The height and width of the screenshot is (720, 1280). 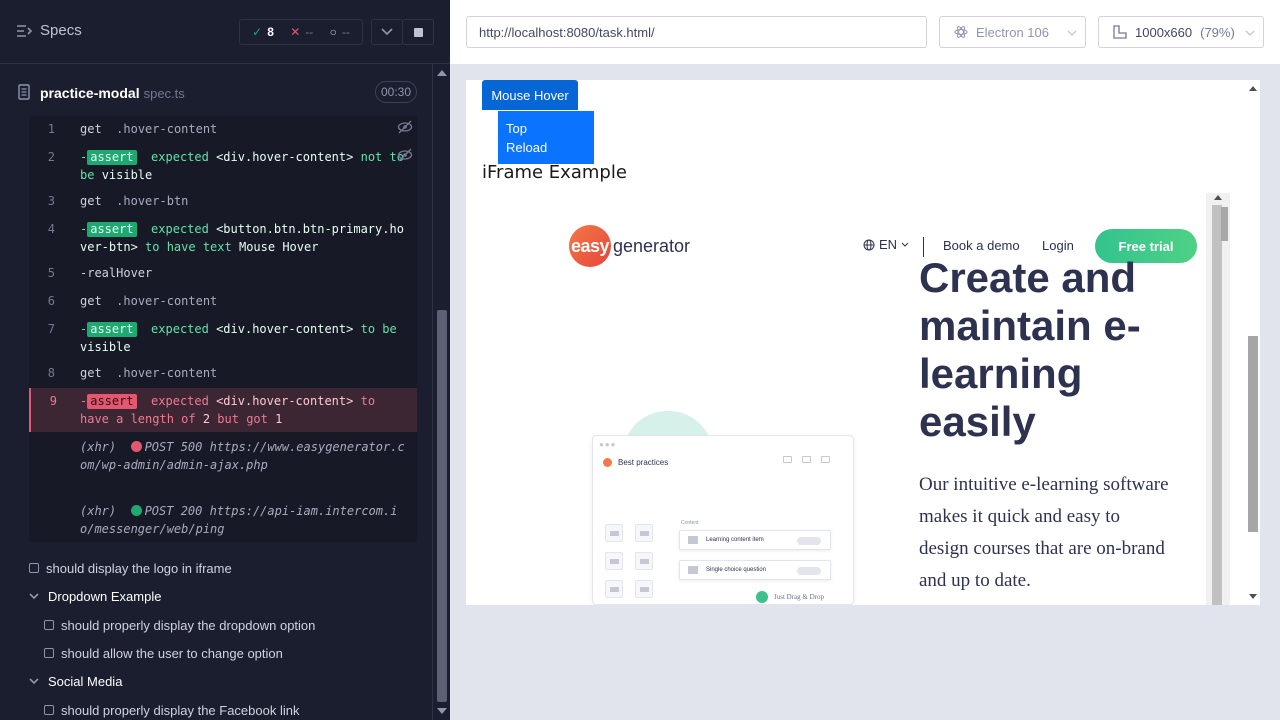 I want to click on command-row: 5 -realHover, so click(x=223, y=273).